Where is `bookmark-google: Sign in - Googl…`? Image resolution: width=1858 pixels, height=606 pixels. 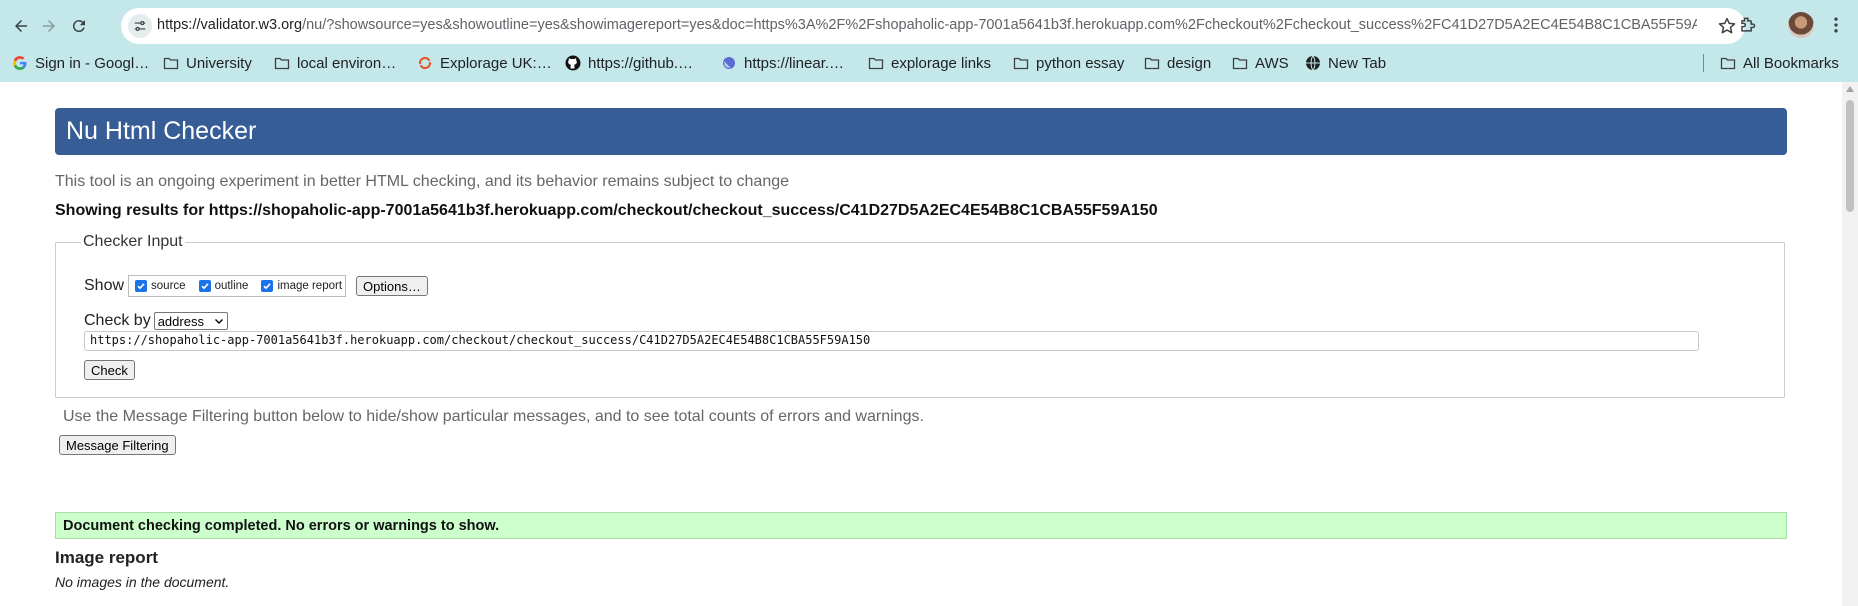
bookmark-google: Sign in - Googl… is located at coordinates (80, 63).